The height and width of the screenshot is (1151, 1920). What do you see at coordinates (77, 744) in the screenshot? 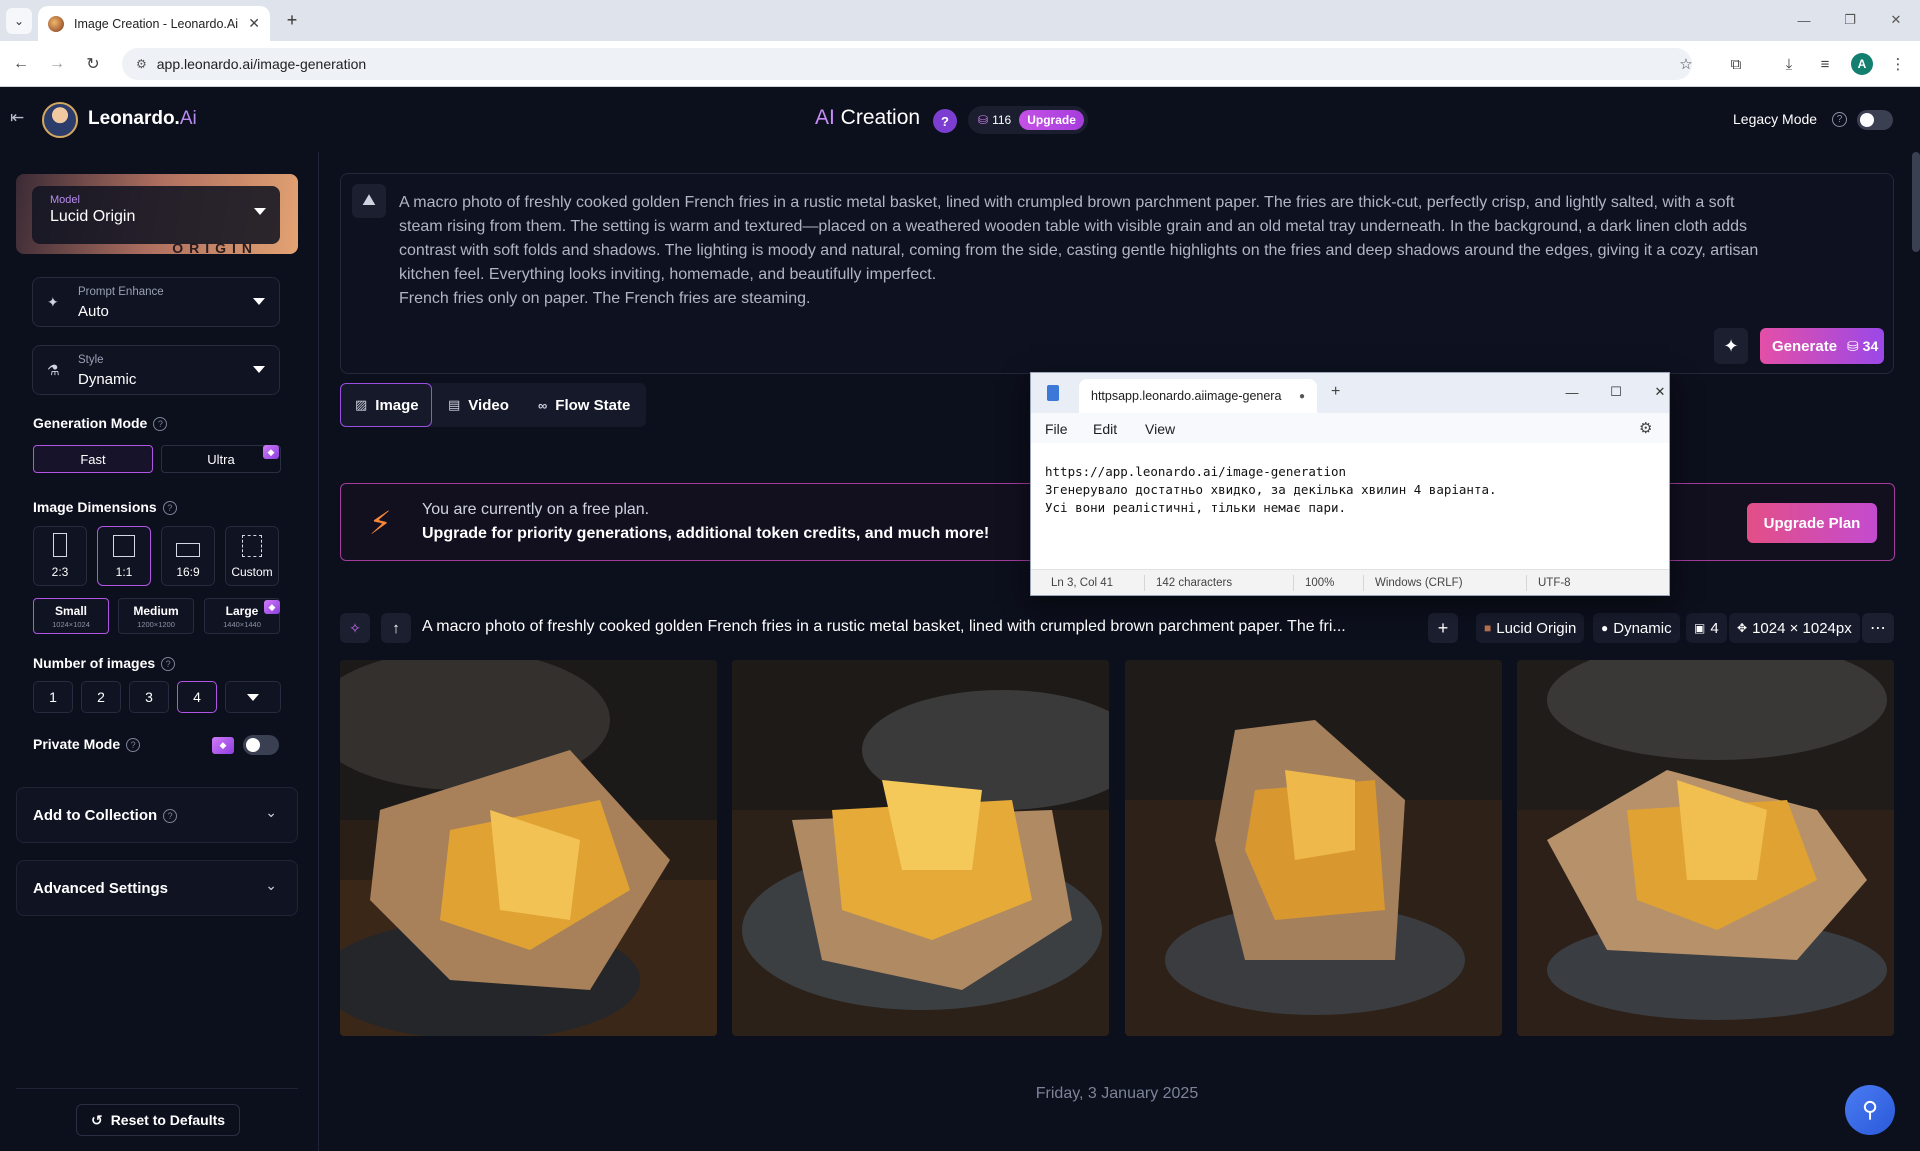
I see `private-mode-text: Private Mode` at bounding box center [77, 744].